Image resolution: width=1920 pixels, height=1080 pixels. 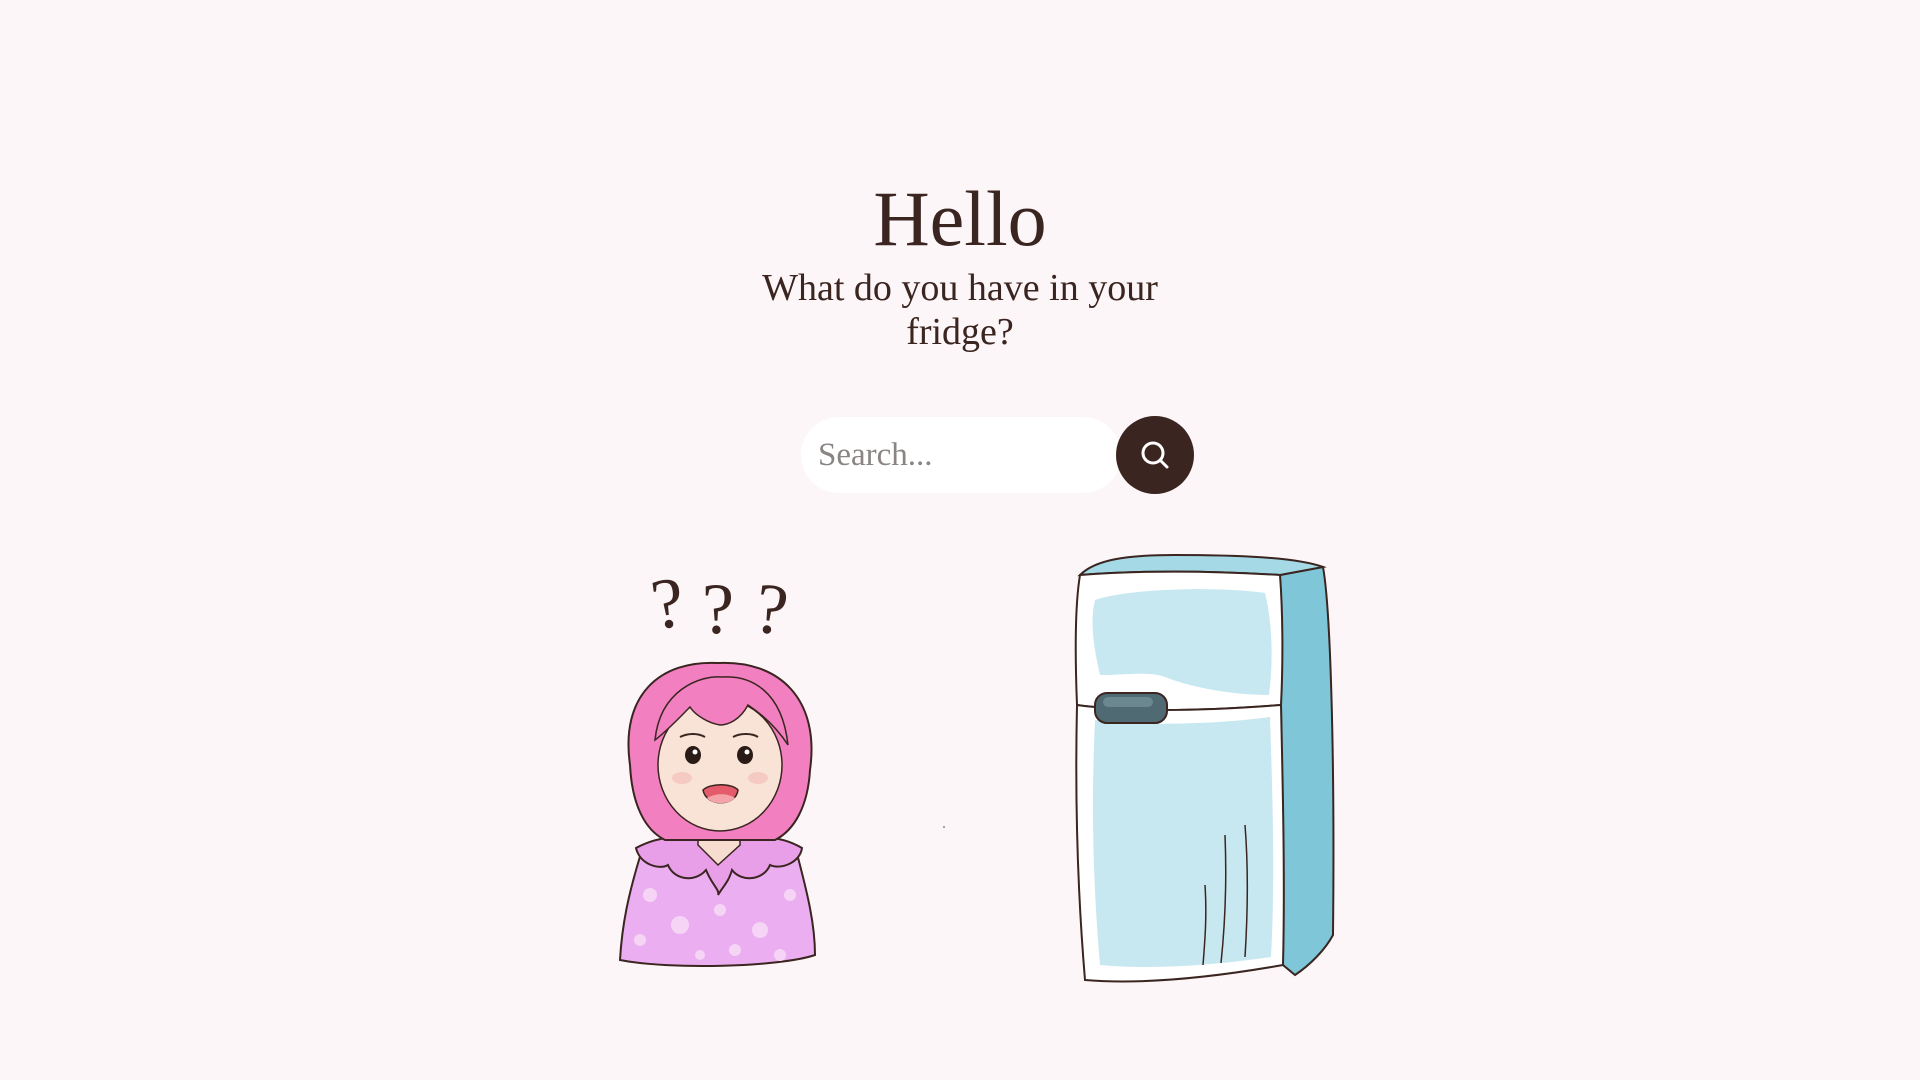 What do you see at coordinates (693, 755) in the screenshot?
I see `left-eye` at bounding box center [693, 755].